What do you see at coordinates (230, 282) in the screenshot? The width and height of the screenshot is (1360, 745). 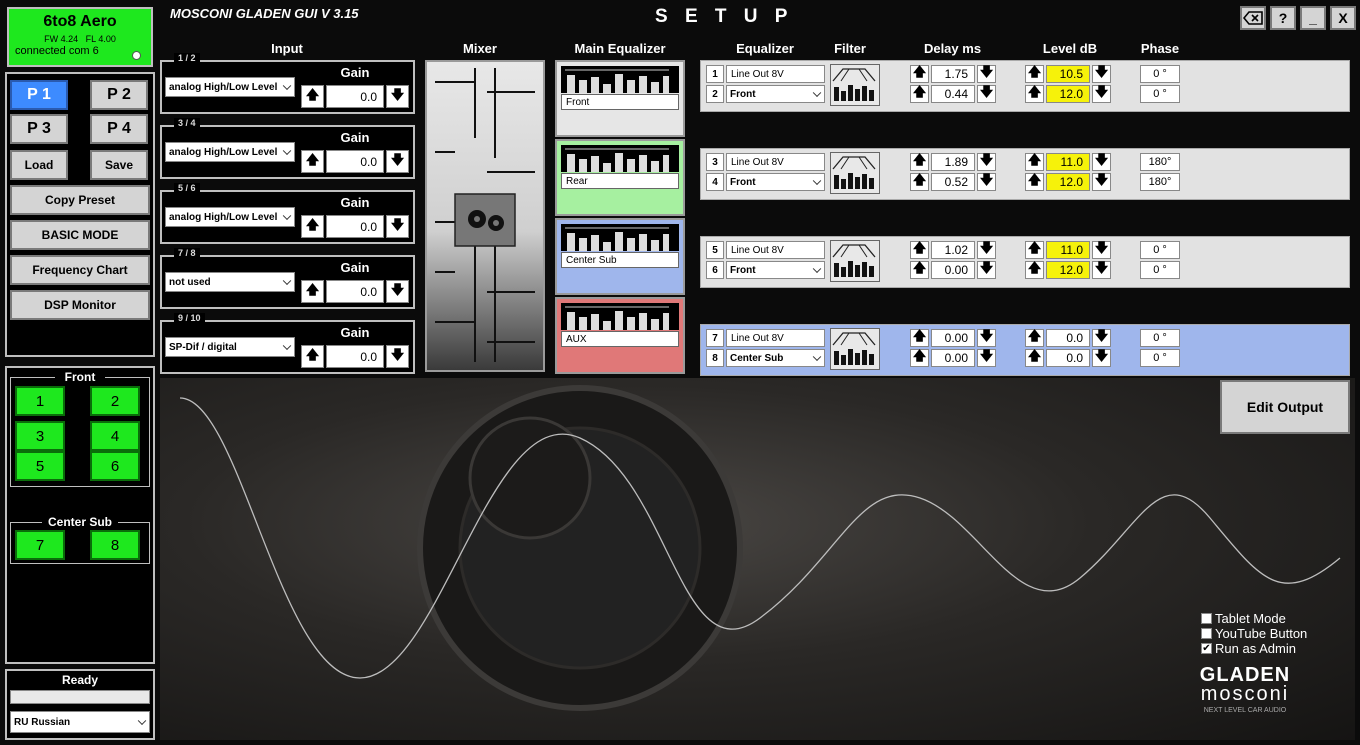 I see `input-source-select: not used` at bounding box center [230, 282].